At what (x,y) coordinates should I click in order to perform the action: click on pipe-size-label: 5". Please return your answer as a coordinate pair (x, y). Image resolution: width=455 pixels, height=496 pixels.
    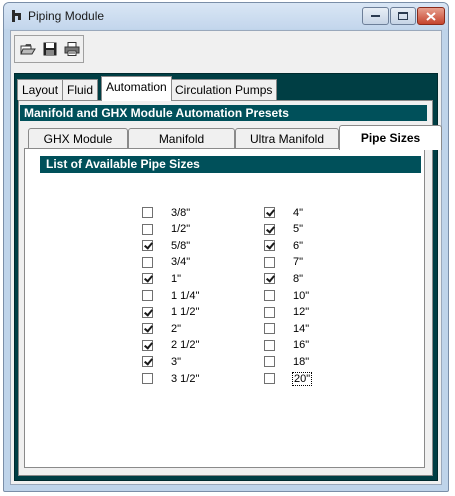
    Looking at the image, I should click on (298, 229).